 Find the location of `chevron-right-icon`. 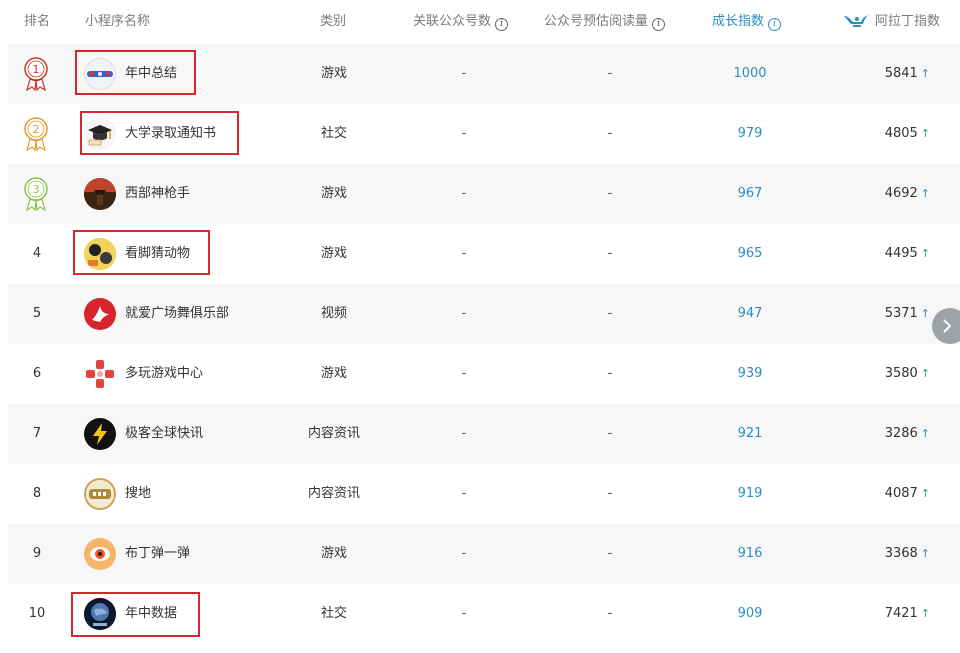

chevron-right-icon is located at coordinates (947, 326).